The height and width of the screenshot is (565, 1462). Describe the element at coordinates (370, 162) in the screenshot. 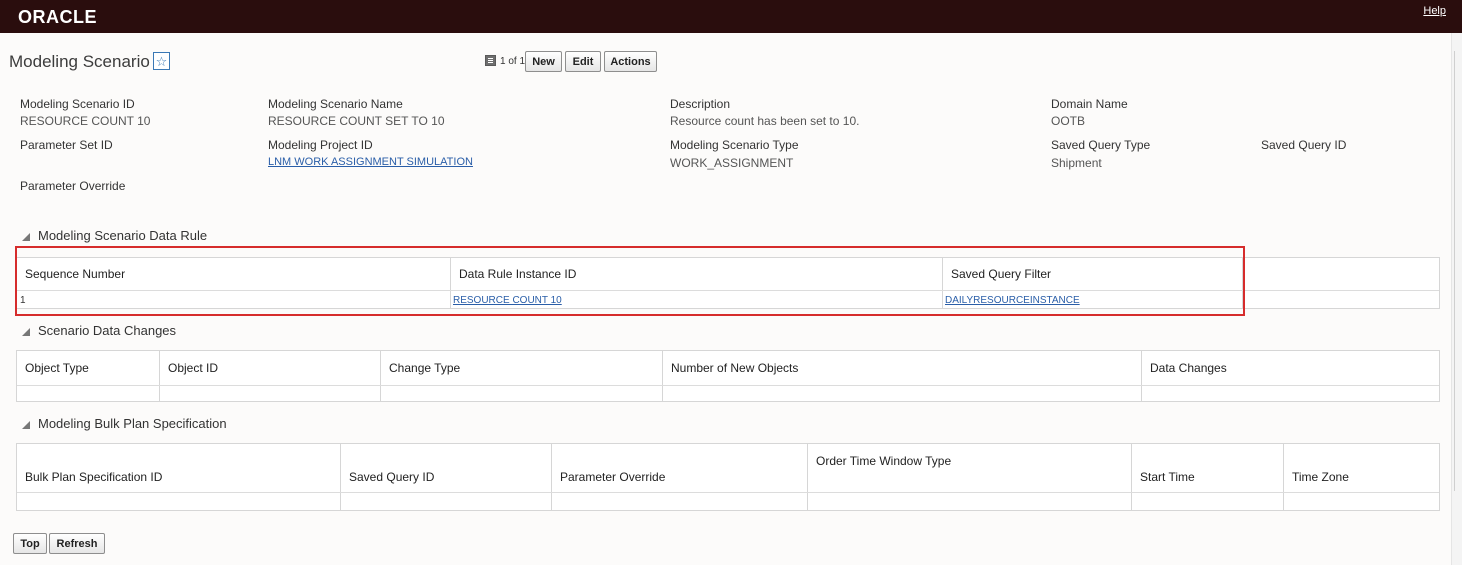

I see `project-link: LNM WORK ASSIGNMENT SIMULATION` at that location.